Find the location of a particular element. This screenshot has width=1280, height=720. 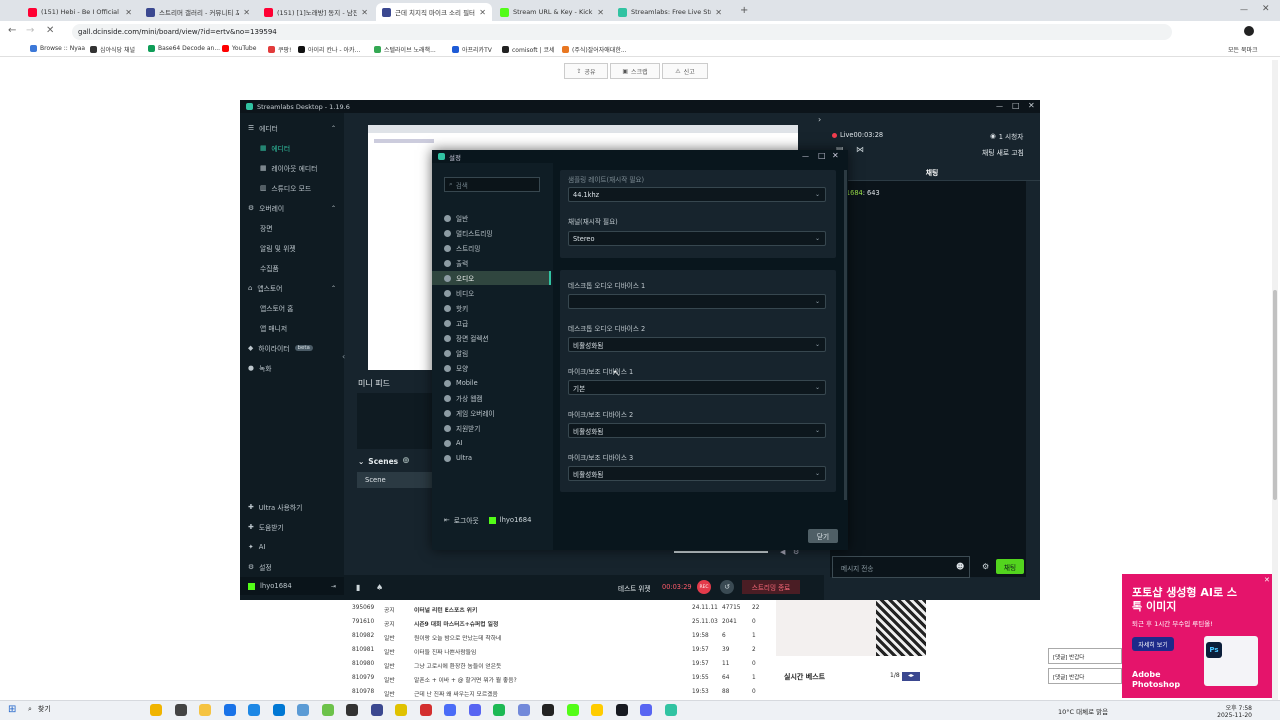

settings-nav-item: 비디오 is located at coordinates (491, 293).